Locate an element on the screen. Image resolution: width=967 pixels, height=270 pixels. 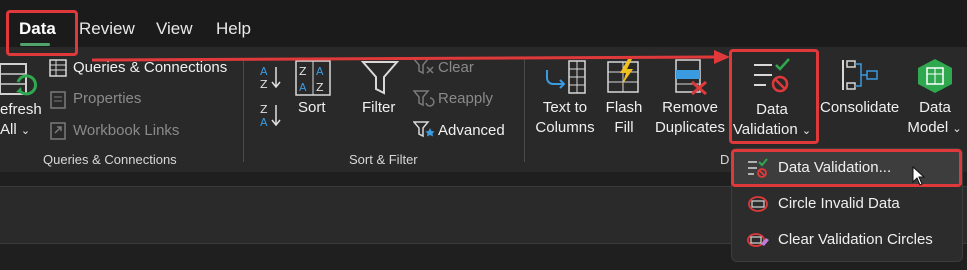
reapply-button: Reapply is located at coordinates (465, 99).